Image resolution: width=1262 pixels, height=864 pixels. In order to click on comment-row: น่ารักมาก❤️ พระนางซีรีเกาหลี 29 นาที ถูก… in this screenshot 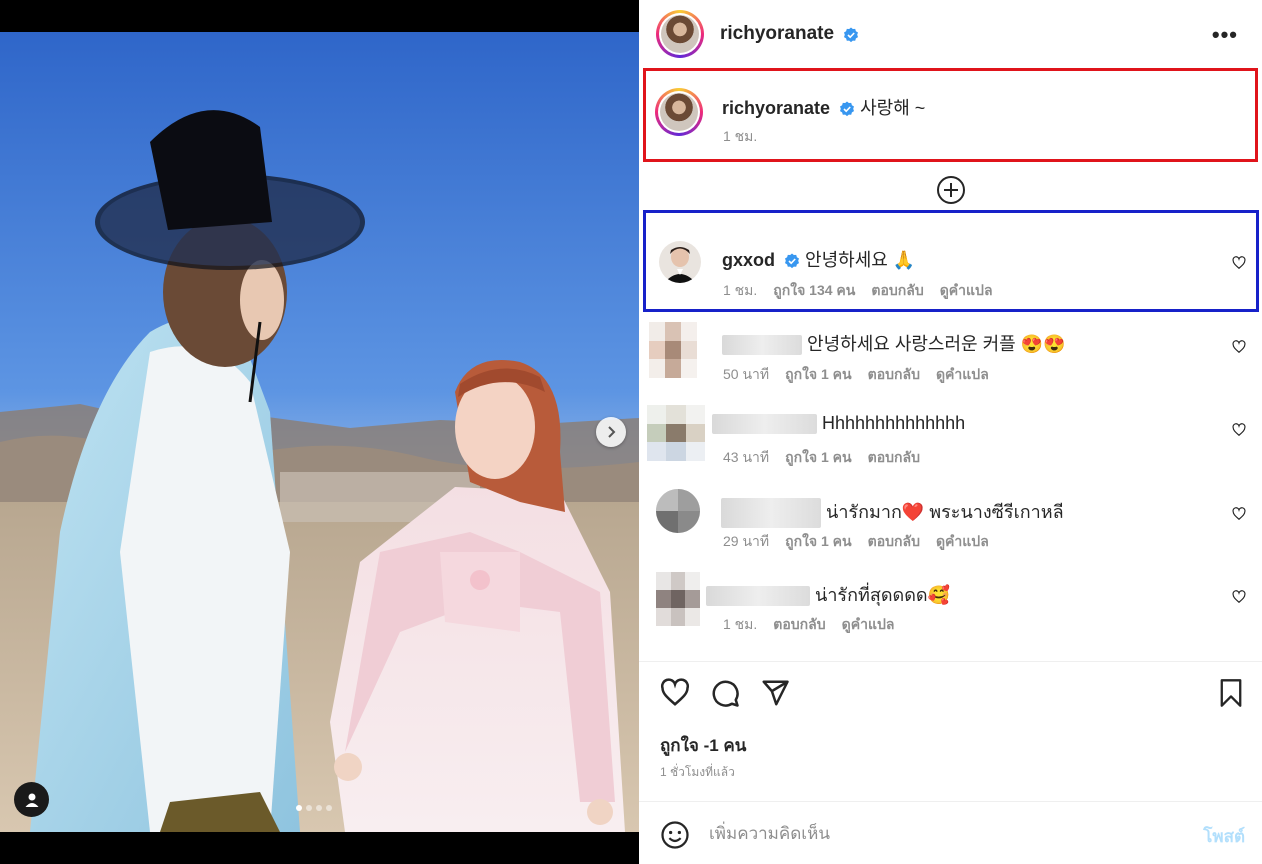, I will do `click(950, 519)`.